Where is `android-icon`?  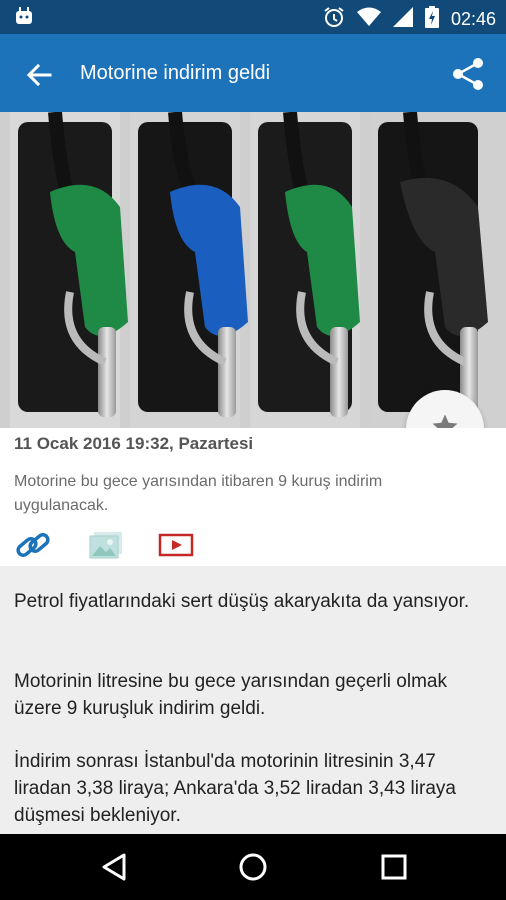
android-icon is located at coordinates (24, 18).